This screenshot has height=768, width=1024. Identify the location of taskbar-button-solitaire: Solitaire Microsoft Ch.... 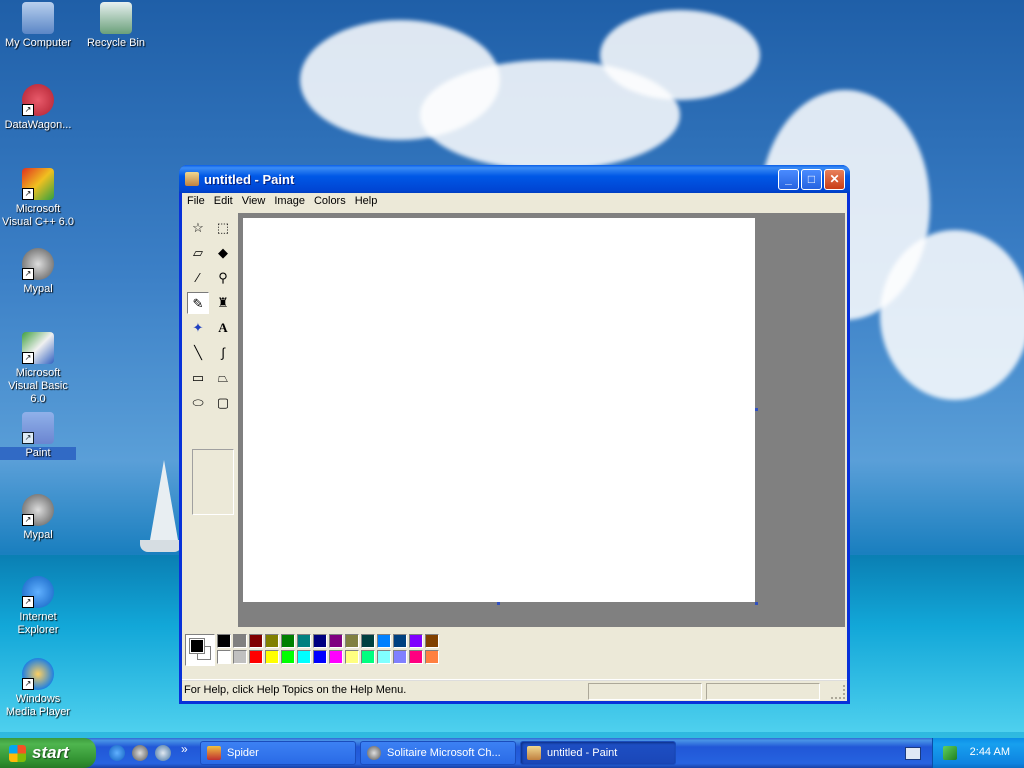
(438, 753).